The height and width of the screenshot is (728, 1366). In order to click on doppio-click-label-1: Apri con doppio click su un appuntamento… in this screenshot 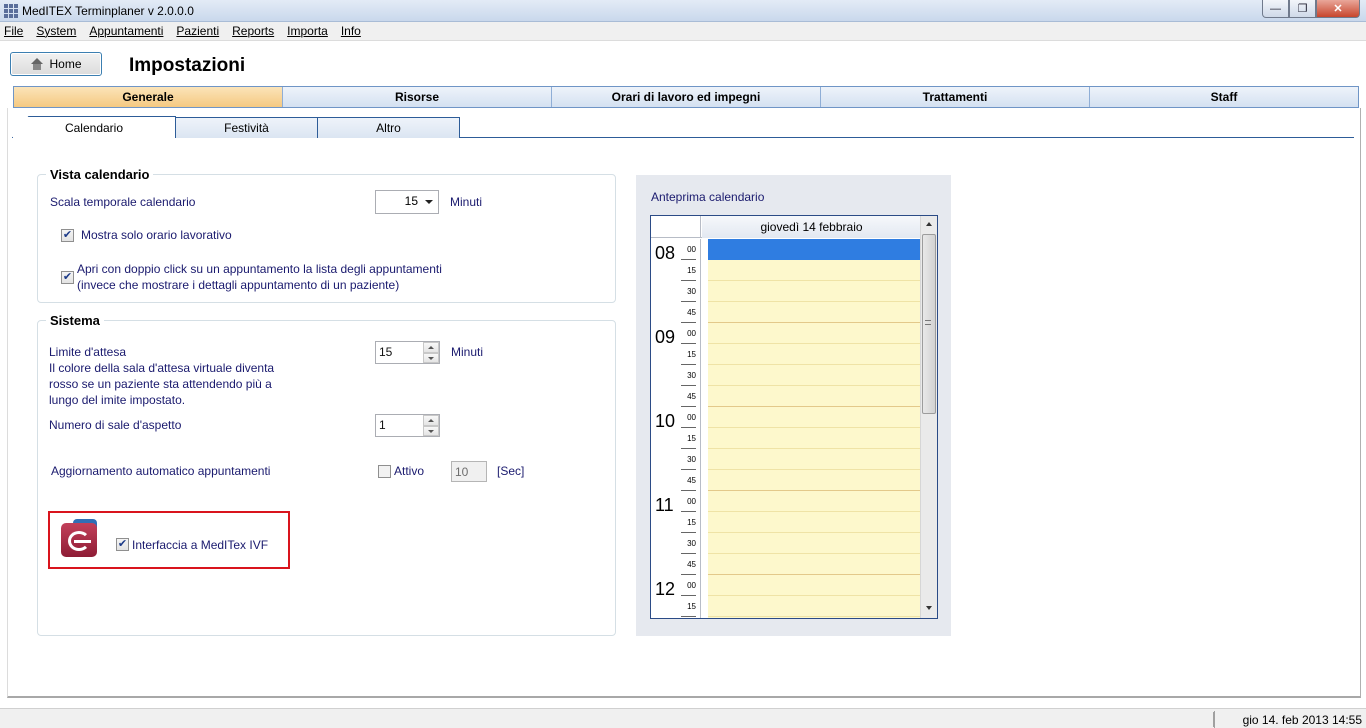, I will do `click(259, 269)`.